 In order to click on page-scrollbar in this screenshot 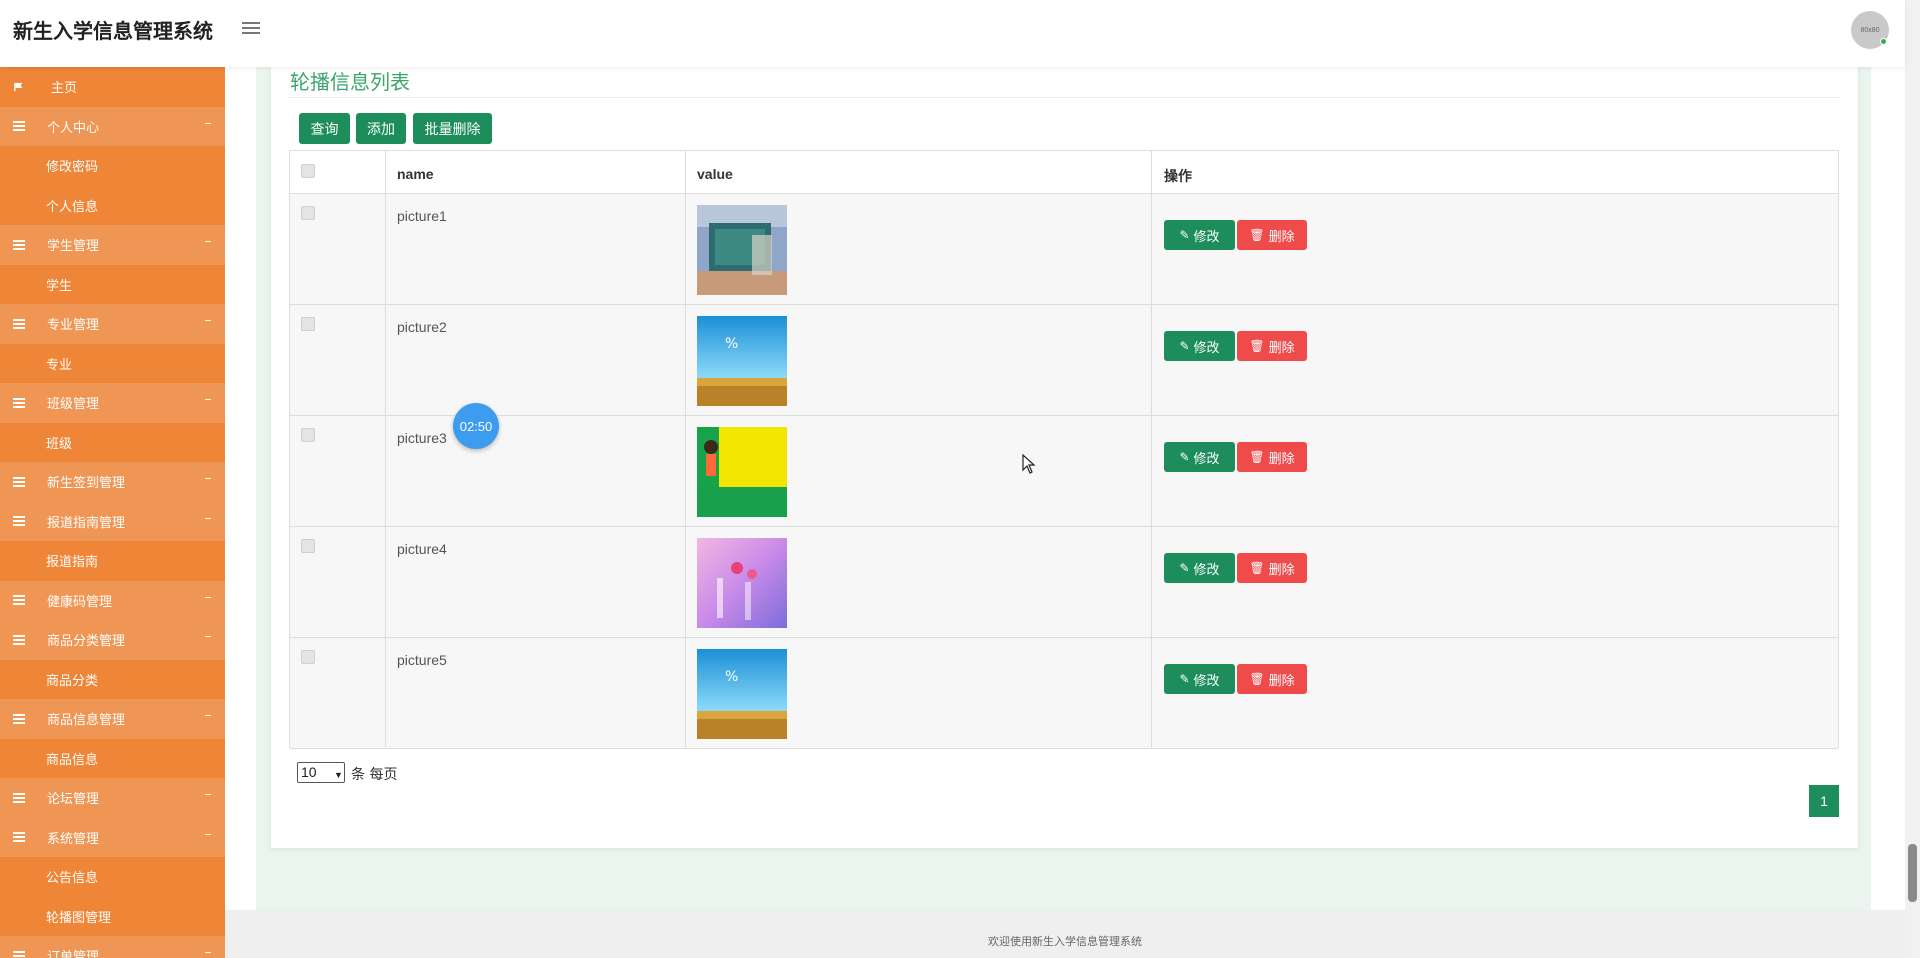, I will do `click(1912, 479)`.